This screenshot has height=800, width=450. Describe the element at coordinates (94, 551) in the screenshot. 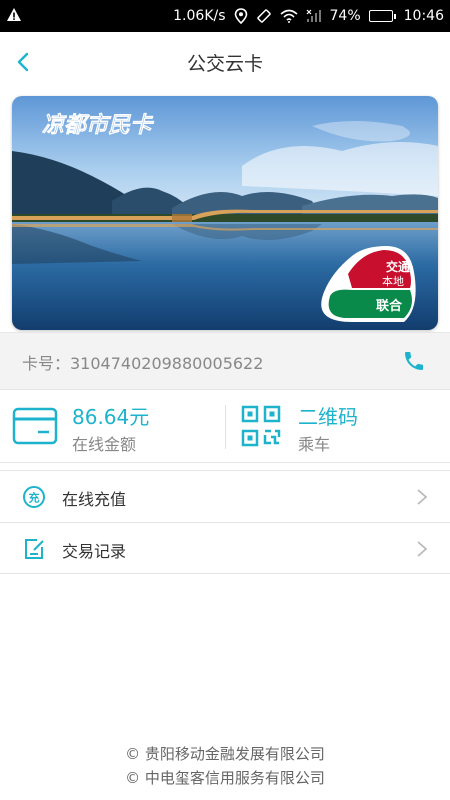

I see `menu-item-label: 交易记录` at that location.